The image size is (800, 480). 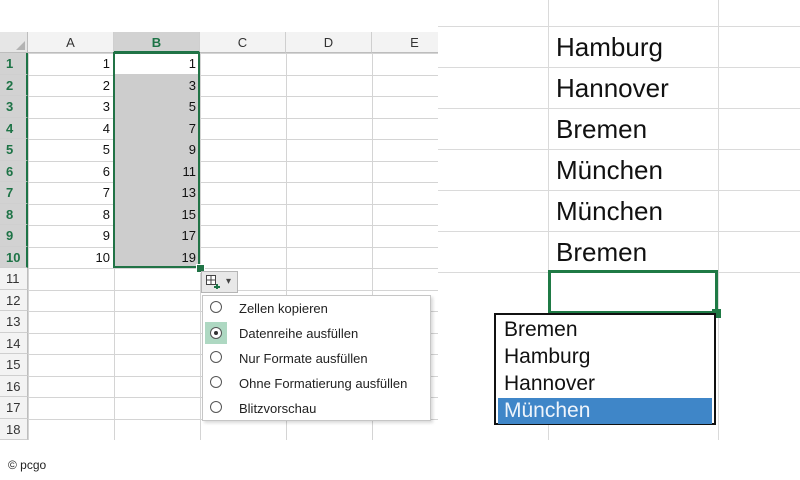 I want to click on city-cell: Hamburg, so click(x=609, y=47).